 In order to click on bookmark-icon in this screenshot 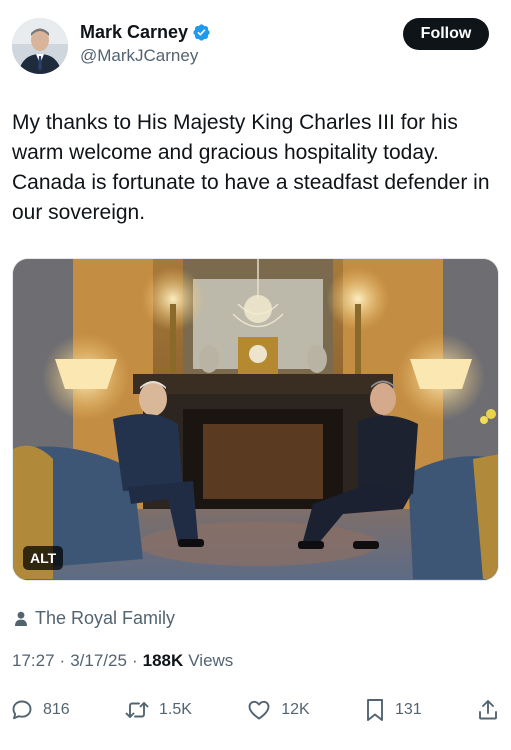, I will do `click(375, 710)`.